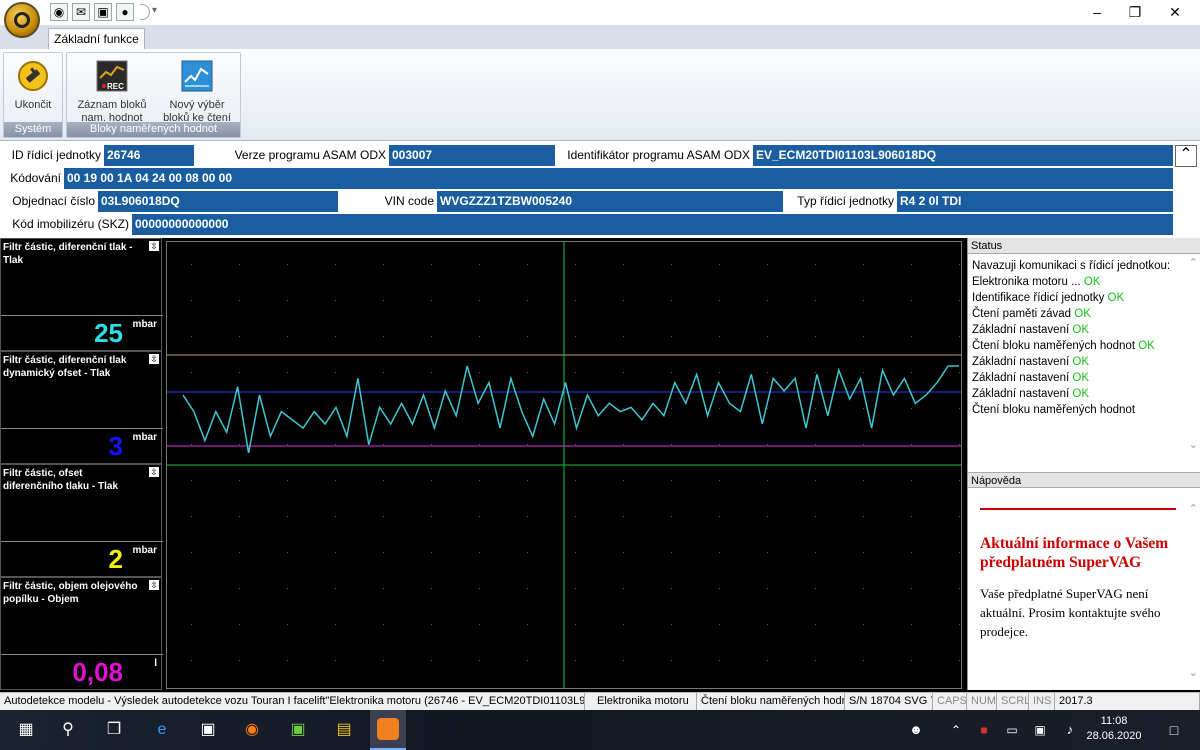 This screenshot has width=1200, height=750. I want to click on status-scroll-down-icon: ⌄, so click(1193, 444).